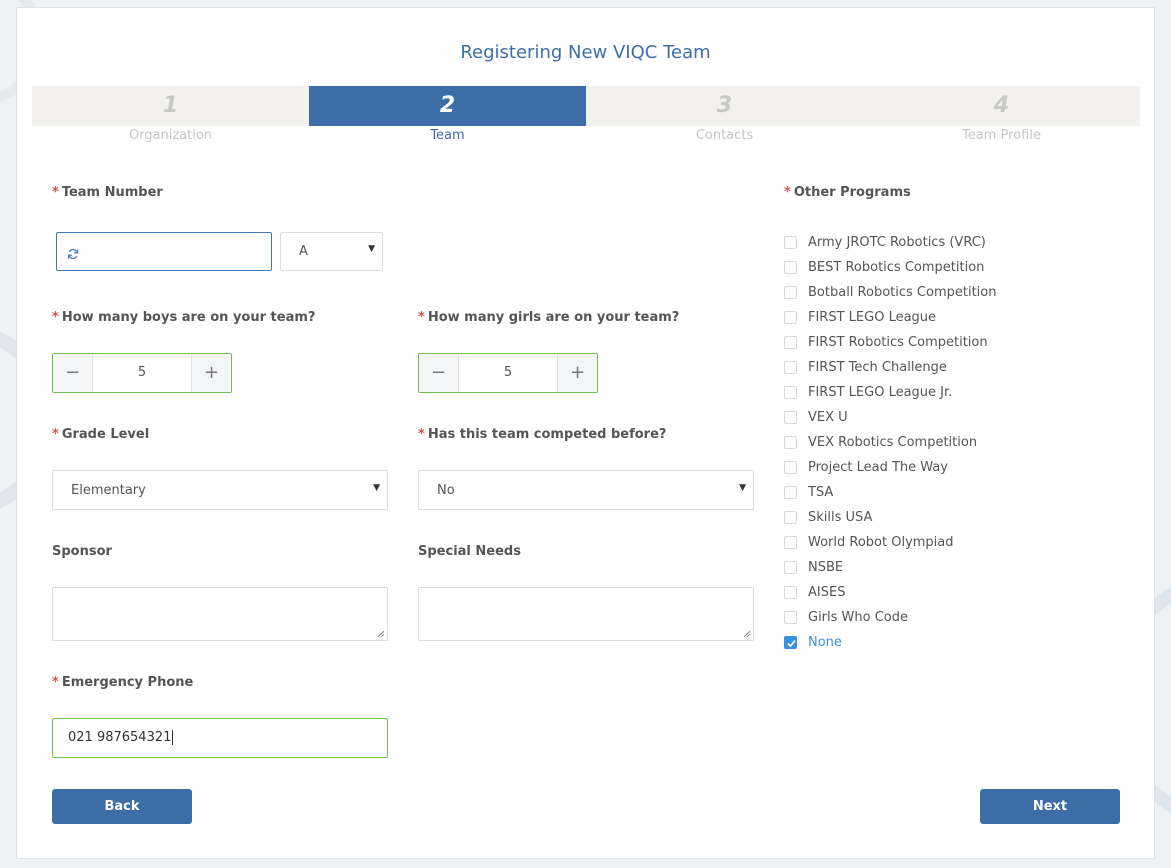 The image size is (1171, 868). What do you see at coordinates (179, 251) in the screenshot?
I see `team-number-input` at bounding box center [179, 251].